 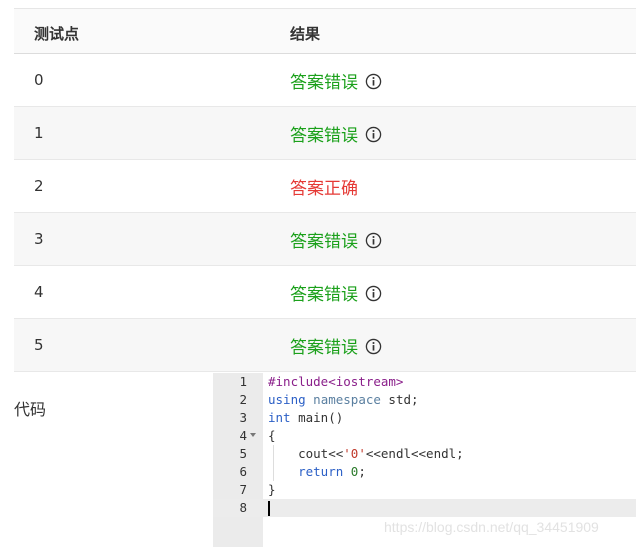 I want to click on code-section-label: 代码, so click(x=30, y=409).